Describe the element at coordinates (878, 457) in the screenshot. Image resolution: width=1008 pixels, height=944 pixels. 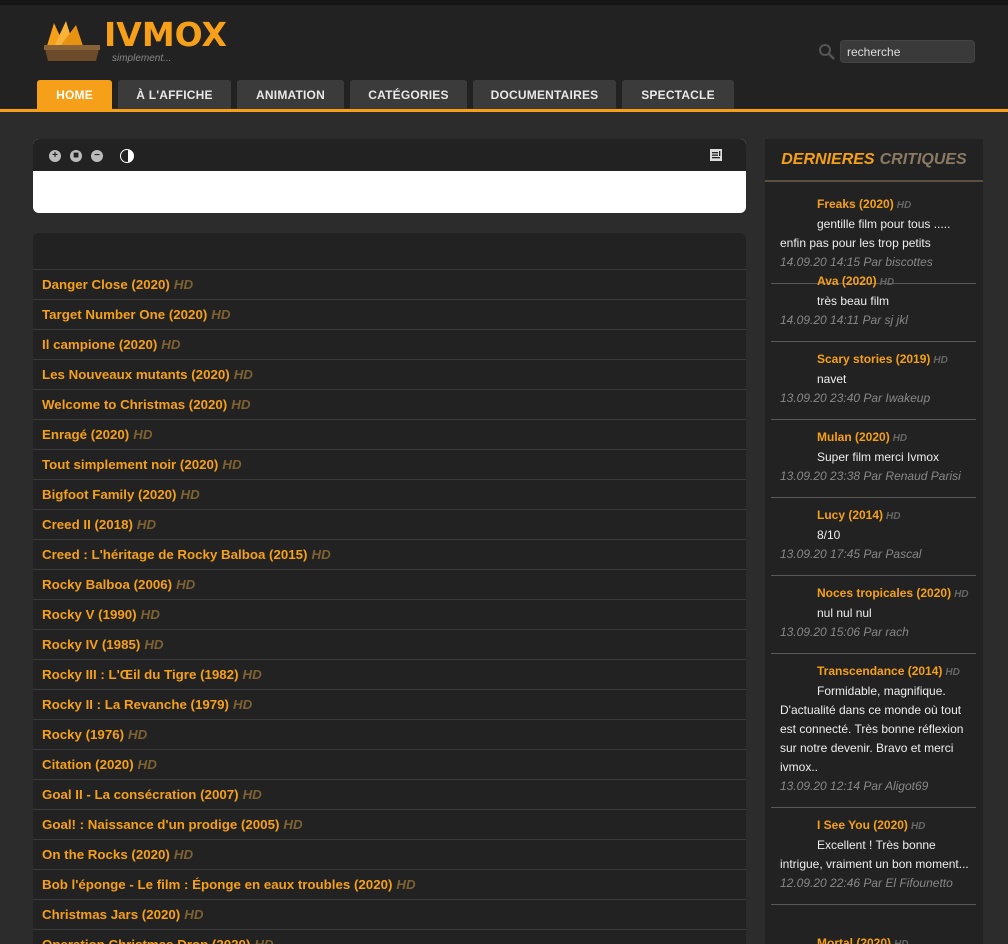
I see `review-text: Super film merci Ivmox` at that location.